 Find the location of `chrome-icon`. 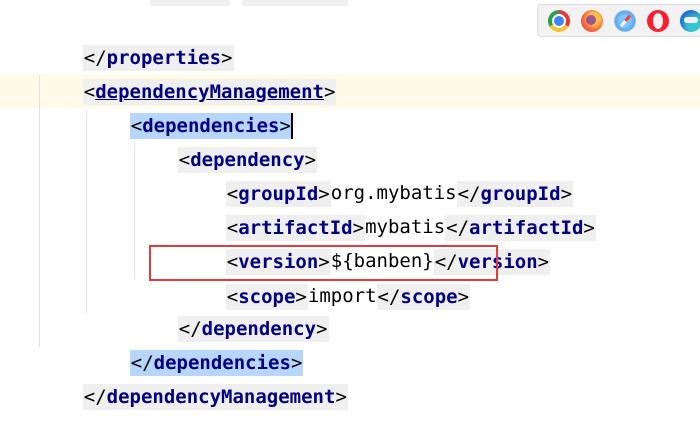

chrome-icon is located at coordinates (559, 20).